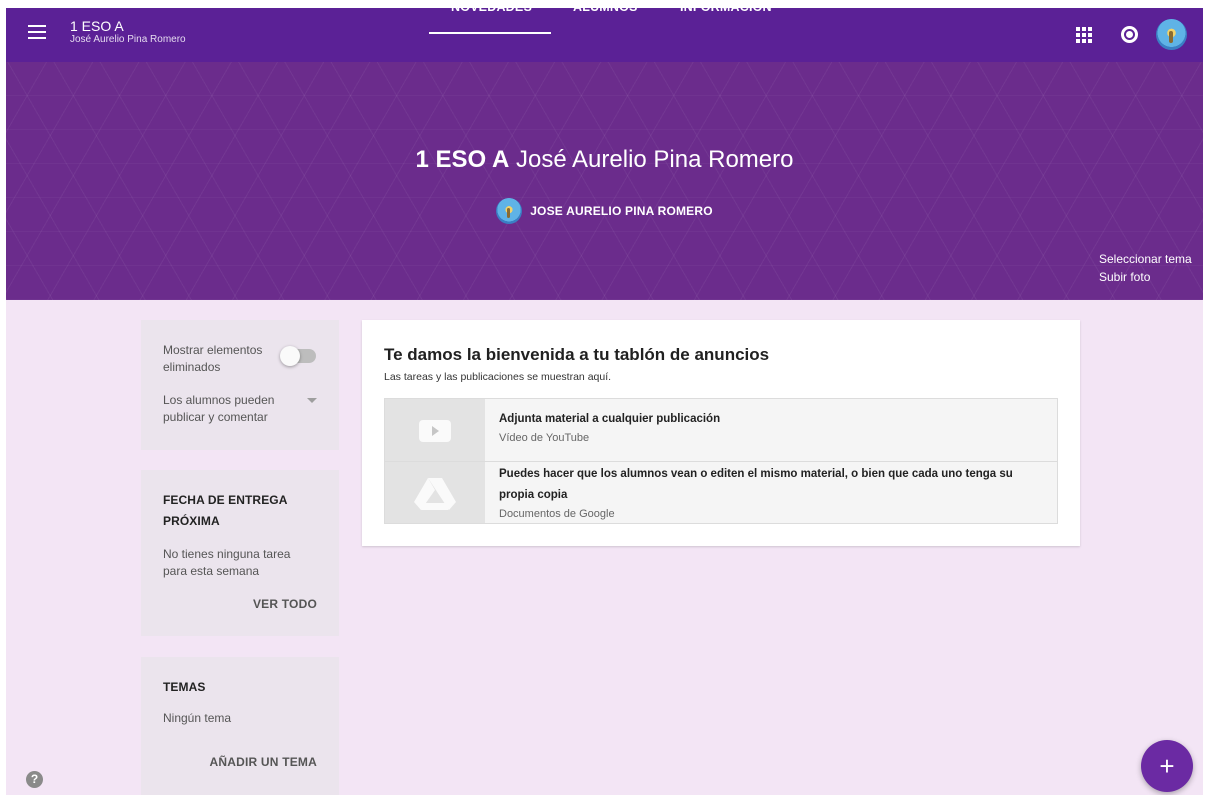 The width and height of the screenshot is (1209, 795). Describe the element at coordinates (34, 779) in the screenshot. I see `help-icon: ?` at that location.